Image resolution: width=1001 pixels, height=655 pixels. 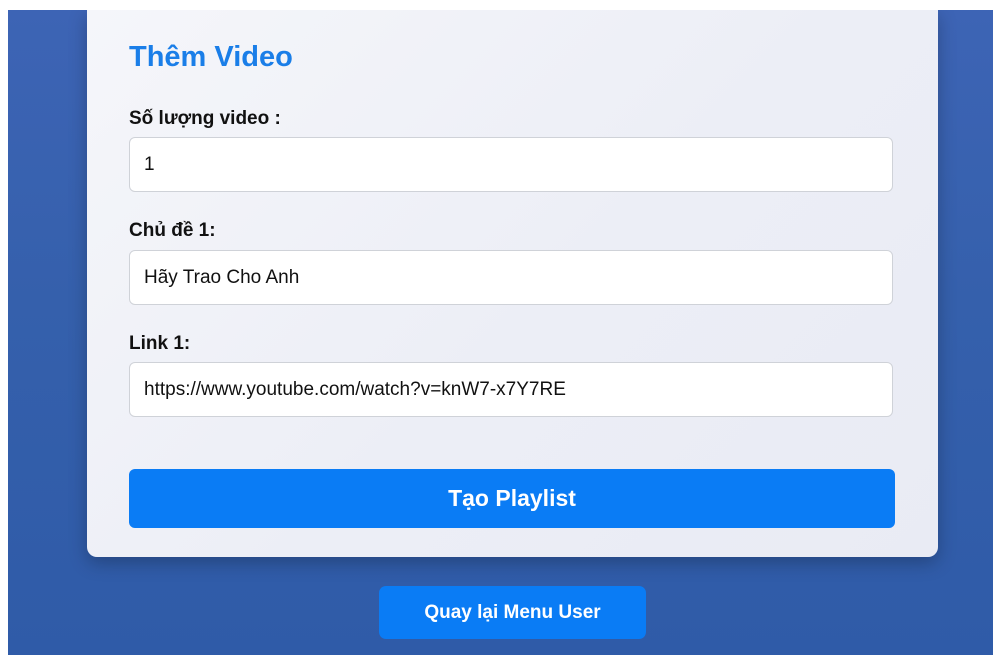 What do you see at coordinates (511, 277) in the screenshot?
I see `topic-1-input` at bounding box center [511, 277].